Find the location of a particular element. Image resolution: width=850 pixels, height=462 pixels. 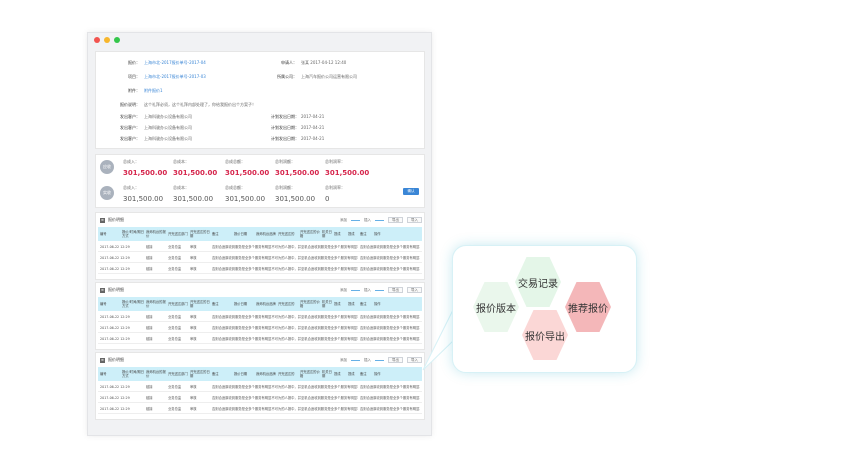

project-link: 上海市北-2017报价单号-2017-03 is located at coordinates (175, 76).